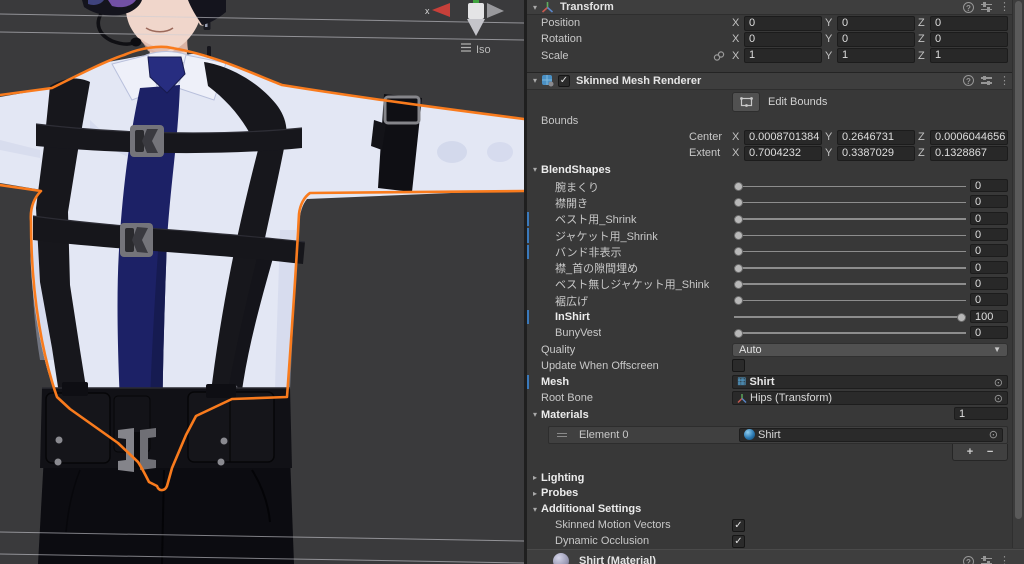  I want to click on rotation-z-input: 0, so click(969, 39).